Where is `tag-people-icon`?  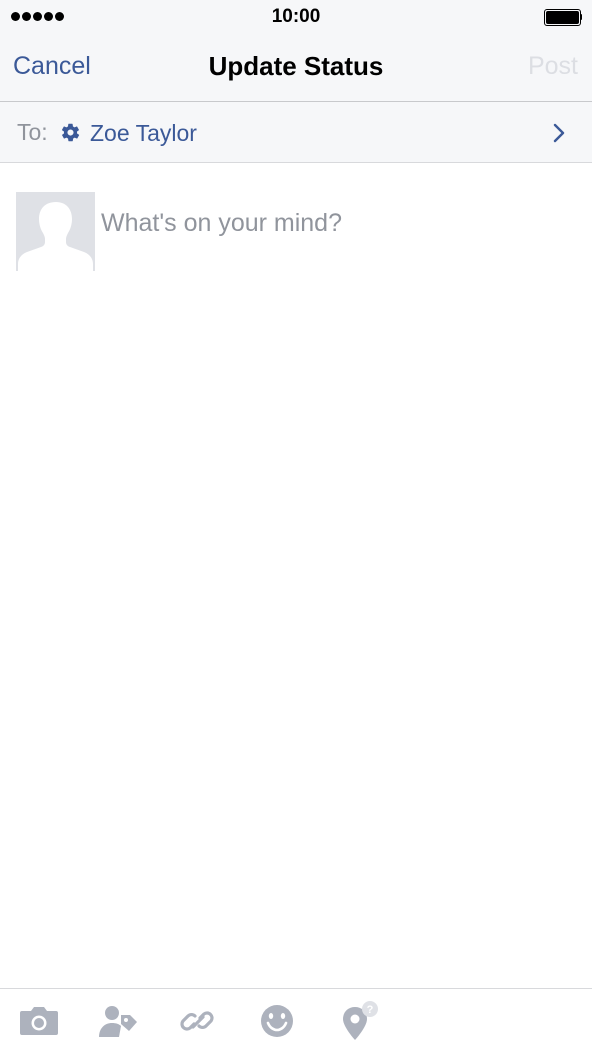 tag-people-icon is located at coordinates (117, 1021).